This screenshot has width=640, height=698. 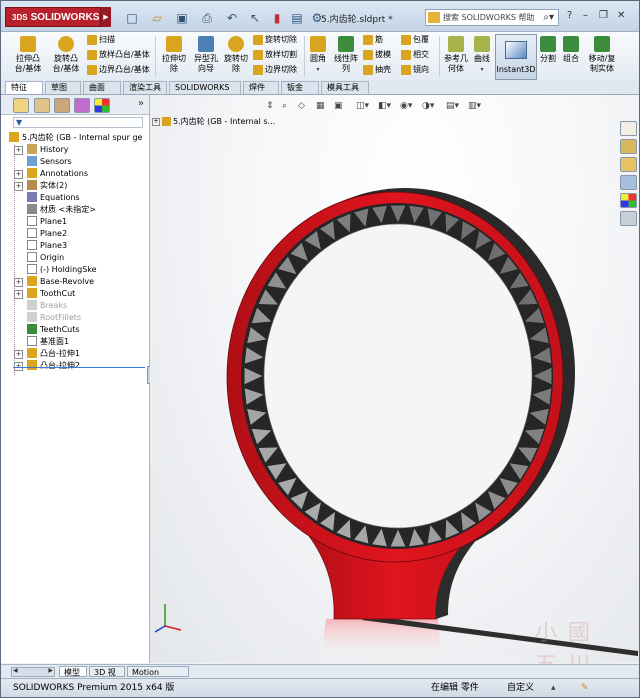 I want to click on scroll-right-icon: ▶, so click(x=50, y=670).